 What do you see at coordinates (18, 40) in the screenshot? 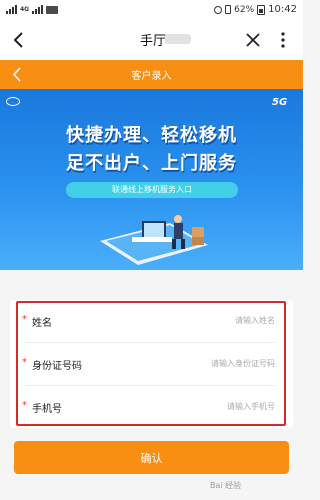
I see `back-icon` at bounding box center [18, 40].